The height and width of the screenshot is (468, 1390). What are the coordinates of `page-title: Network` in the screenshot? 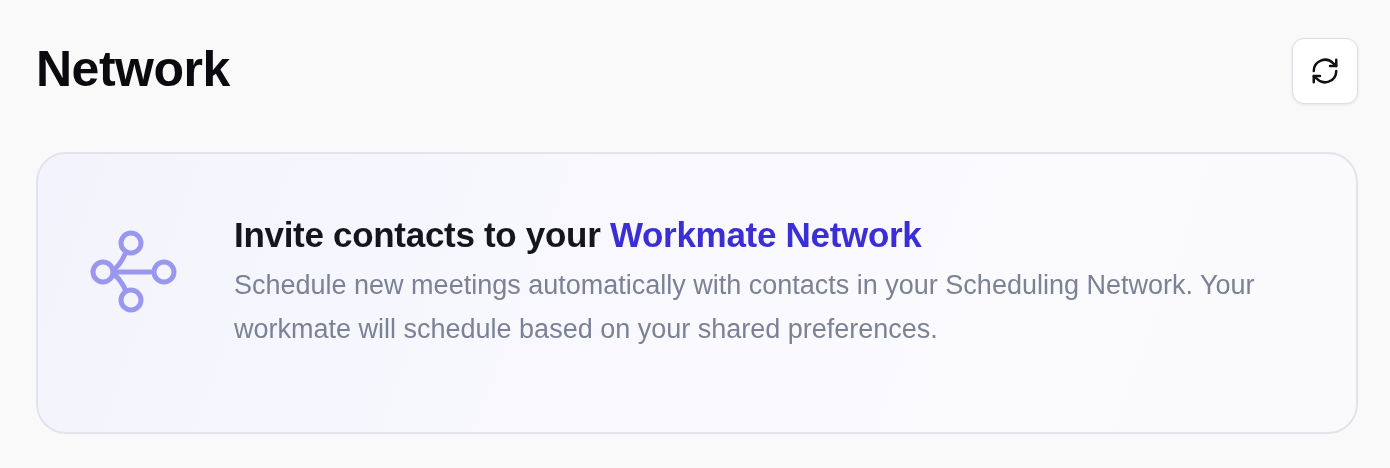 It's located at (133, 69).